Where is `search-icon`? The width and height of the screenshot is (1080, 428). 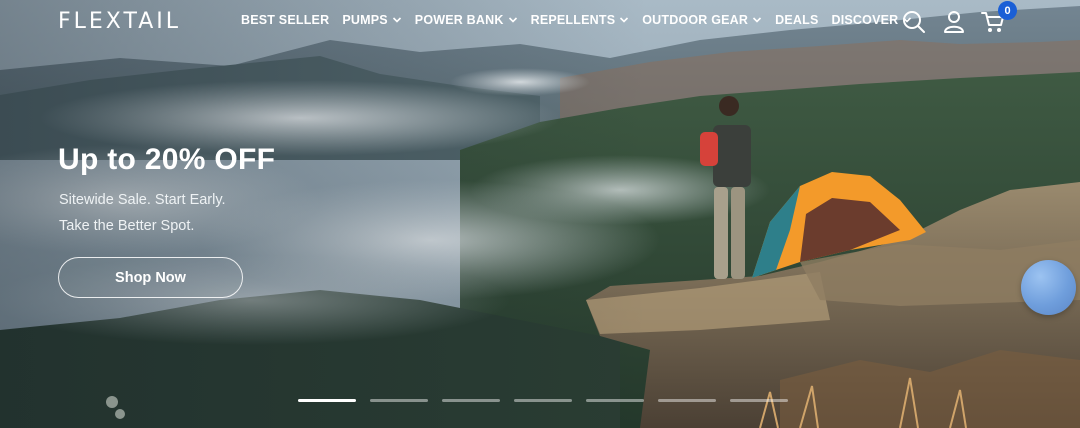
search-icon is located at coordinates (914, 22).